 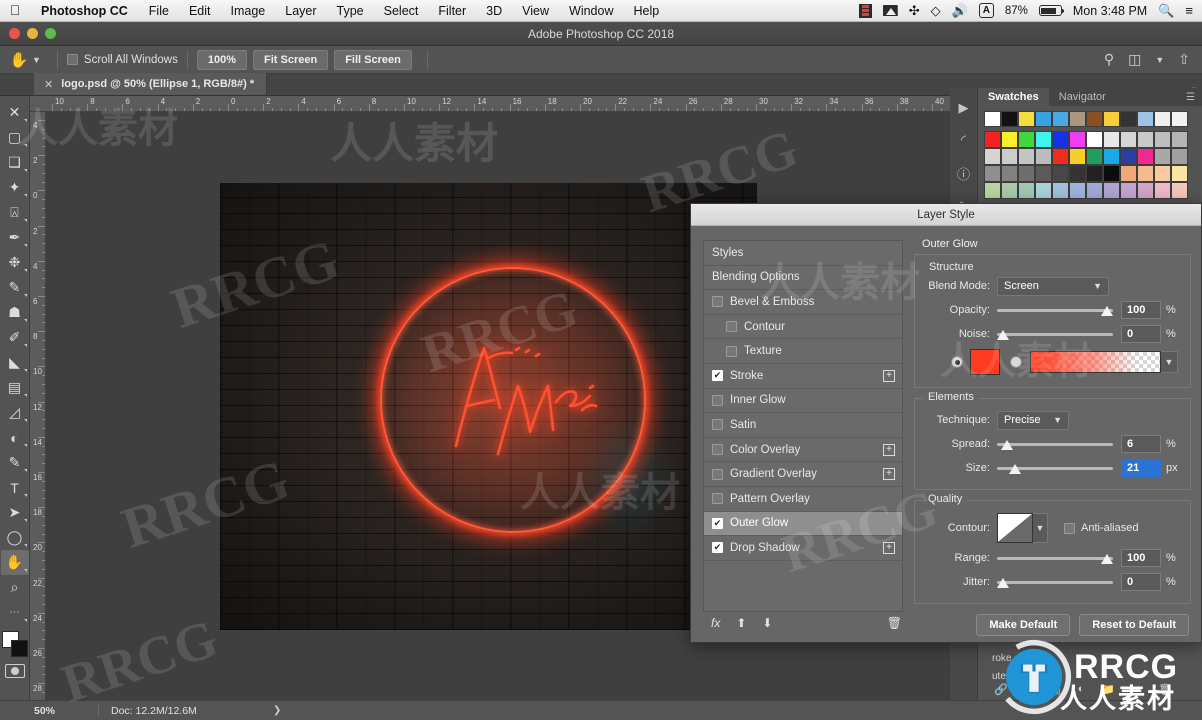 What do you see at coordinates (15, 437) in the screenshot?
I see `dodge-tool: ◐` at bounding box center [15, 437].